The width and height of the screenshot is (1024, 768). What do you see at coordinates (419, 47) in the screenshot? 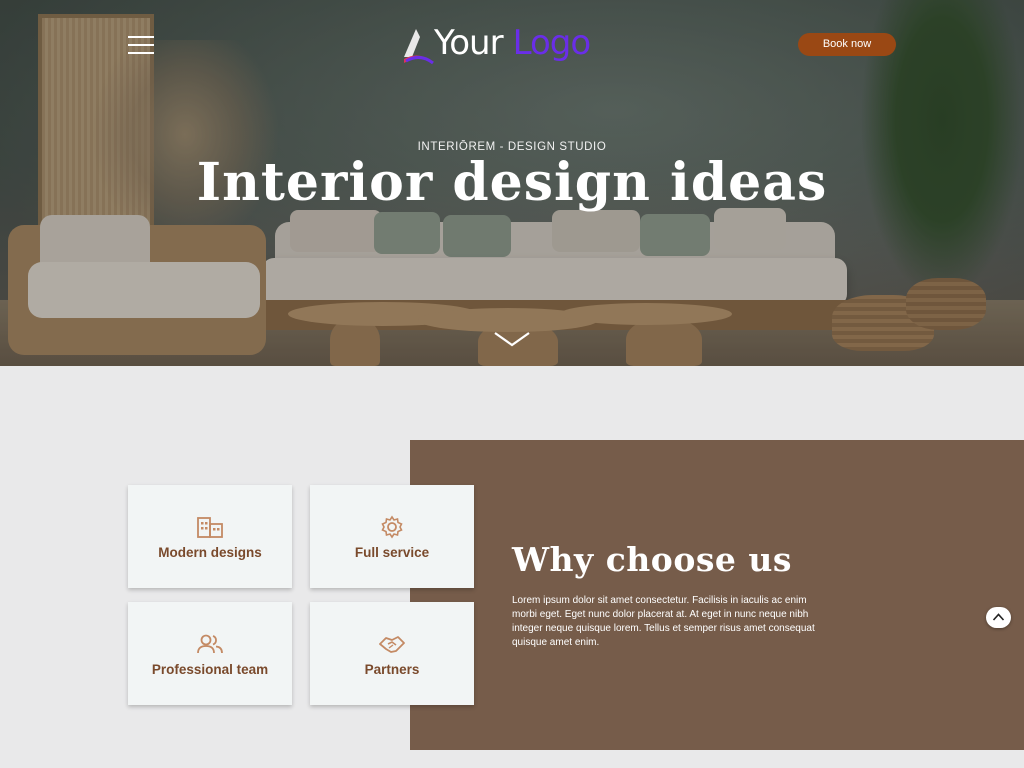
I see `logo-mark-icon` at bounding box center [419, 47].